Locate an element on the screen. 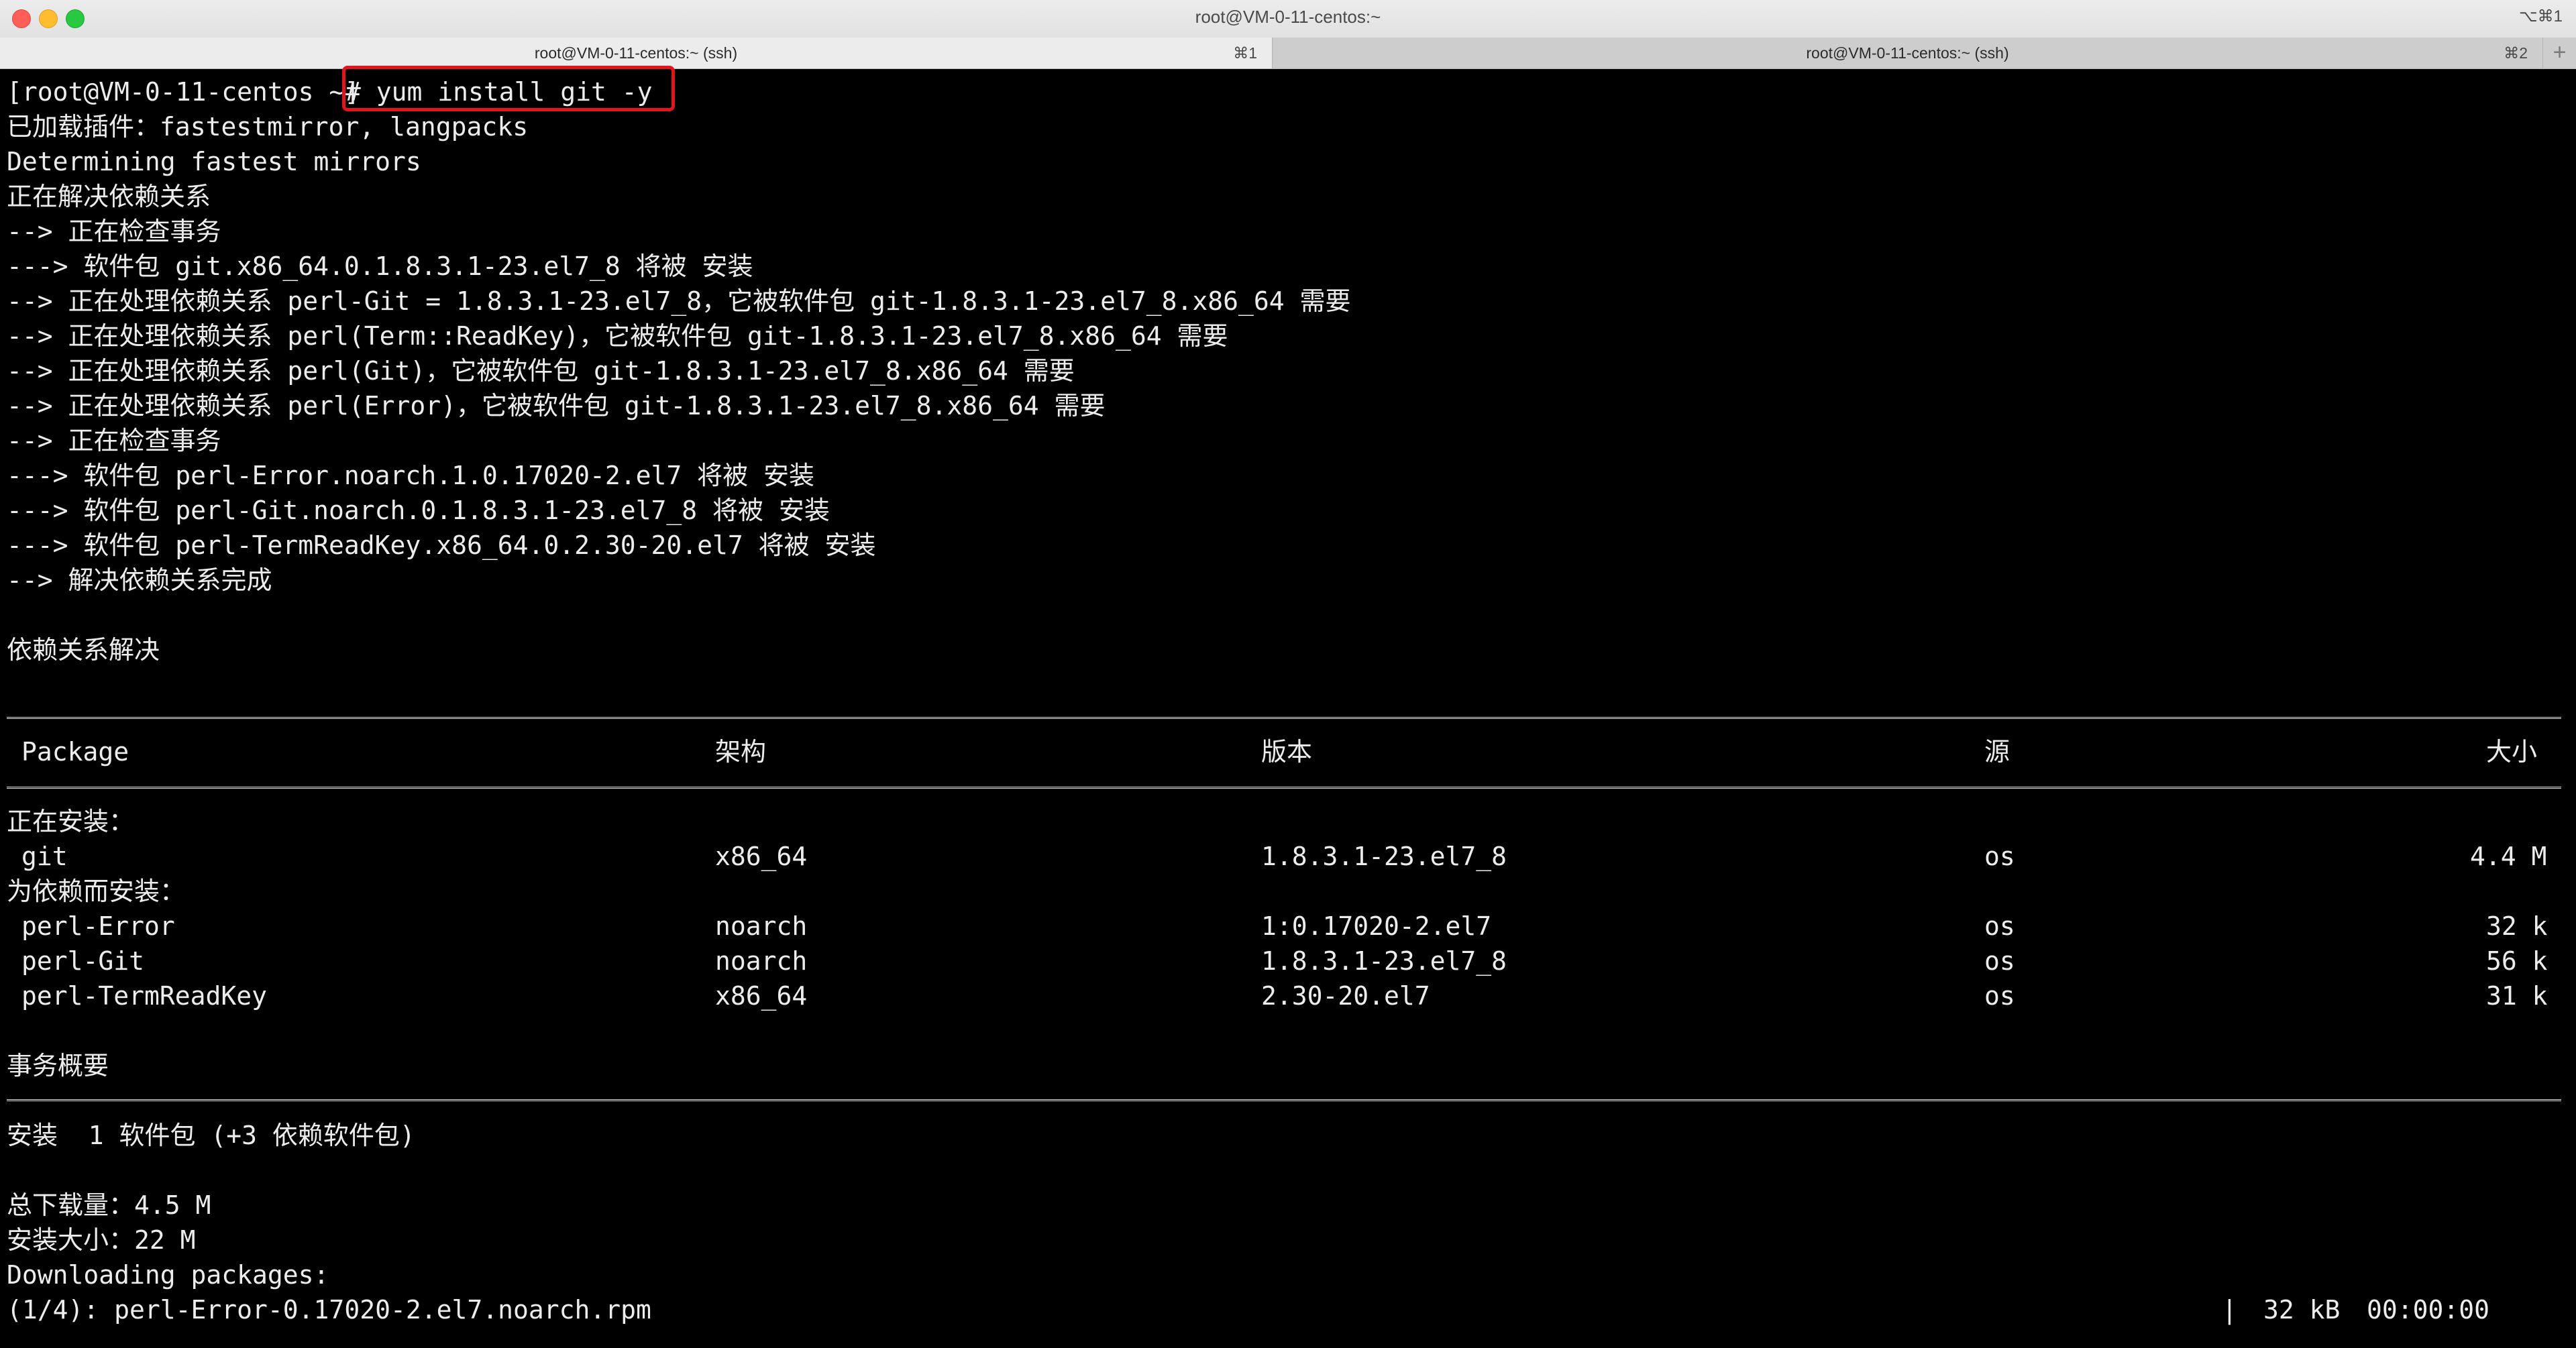 The width and height of the screenshot is (2576, 1348). table-row: git x86_64 1.8.3.1-23.el7_8 os 4.4 M is located at coordinates (1276, 856).